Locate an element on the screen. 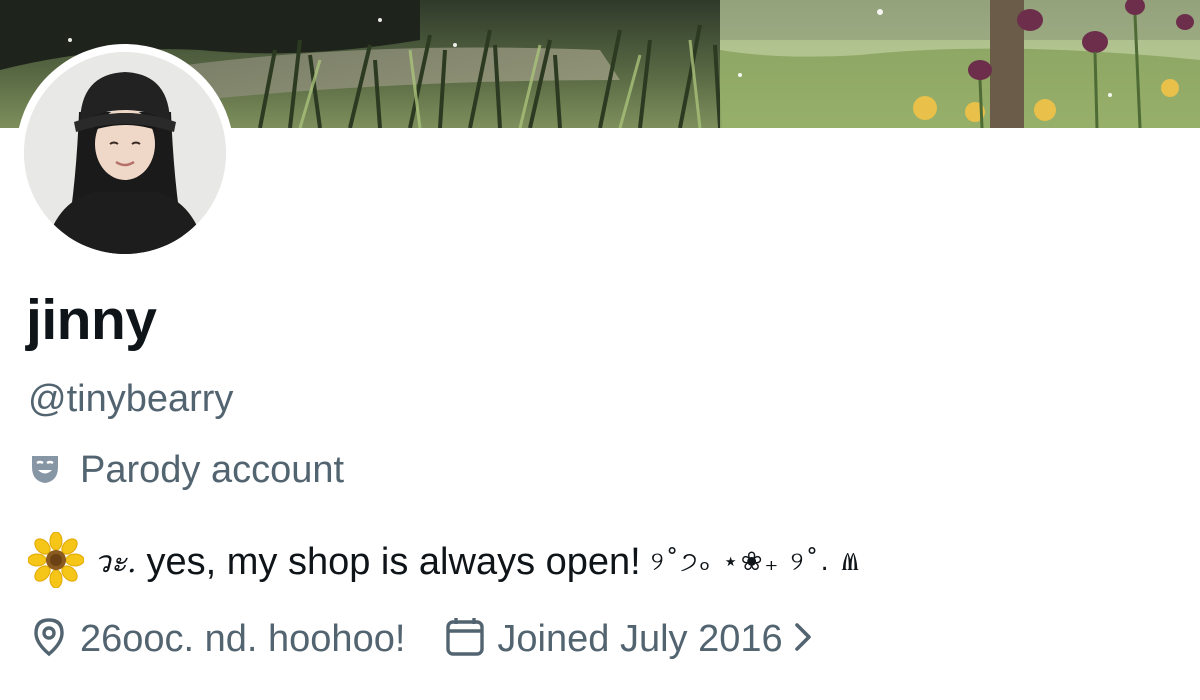  bio-decoration: ୨˚੭ₒ ⋆❀₊ ୨˚. Ⱞ is located at coordinates (756, 561).